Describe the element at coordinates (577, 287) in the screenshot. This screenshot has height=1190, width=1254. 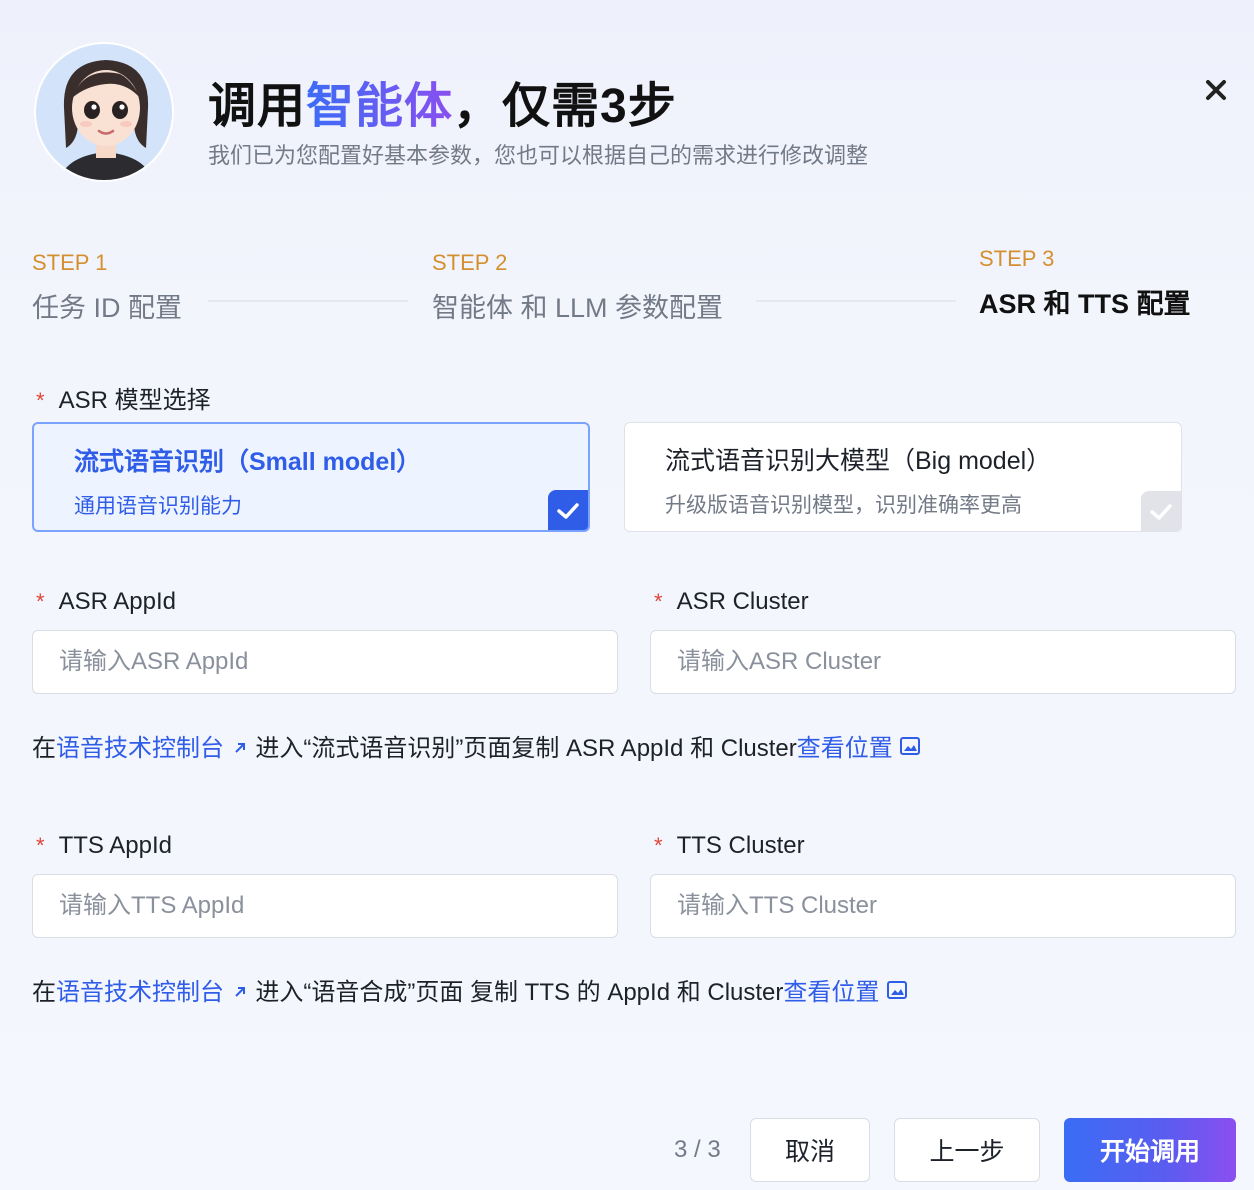
I see `step-2: STEP 2 智能体 和 LLM 参数配置` at that location.